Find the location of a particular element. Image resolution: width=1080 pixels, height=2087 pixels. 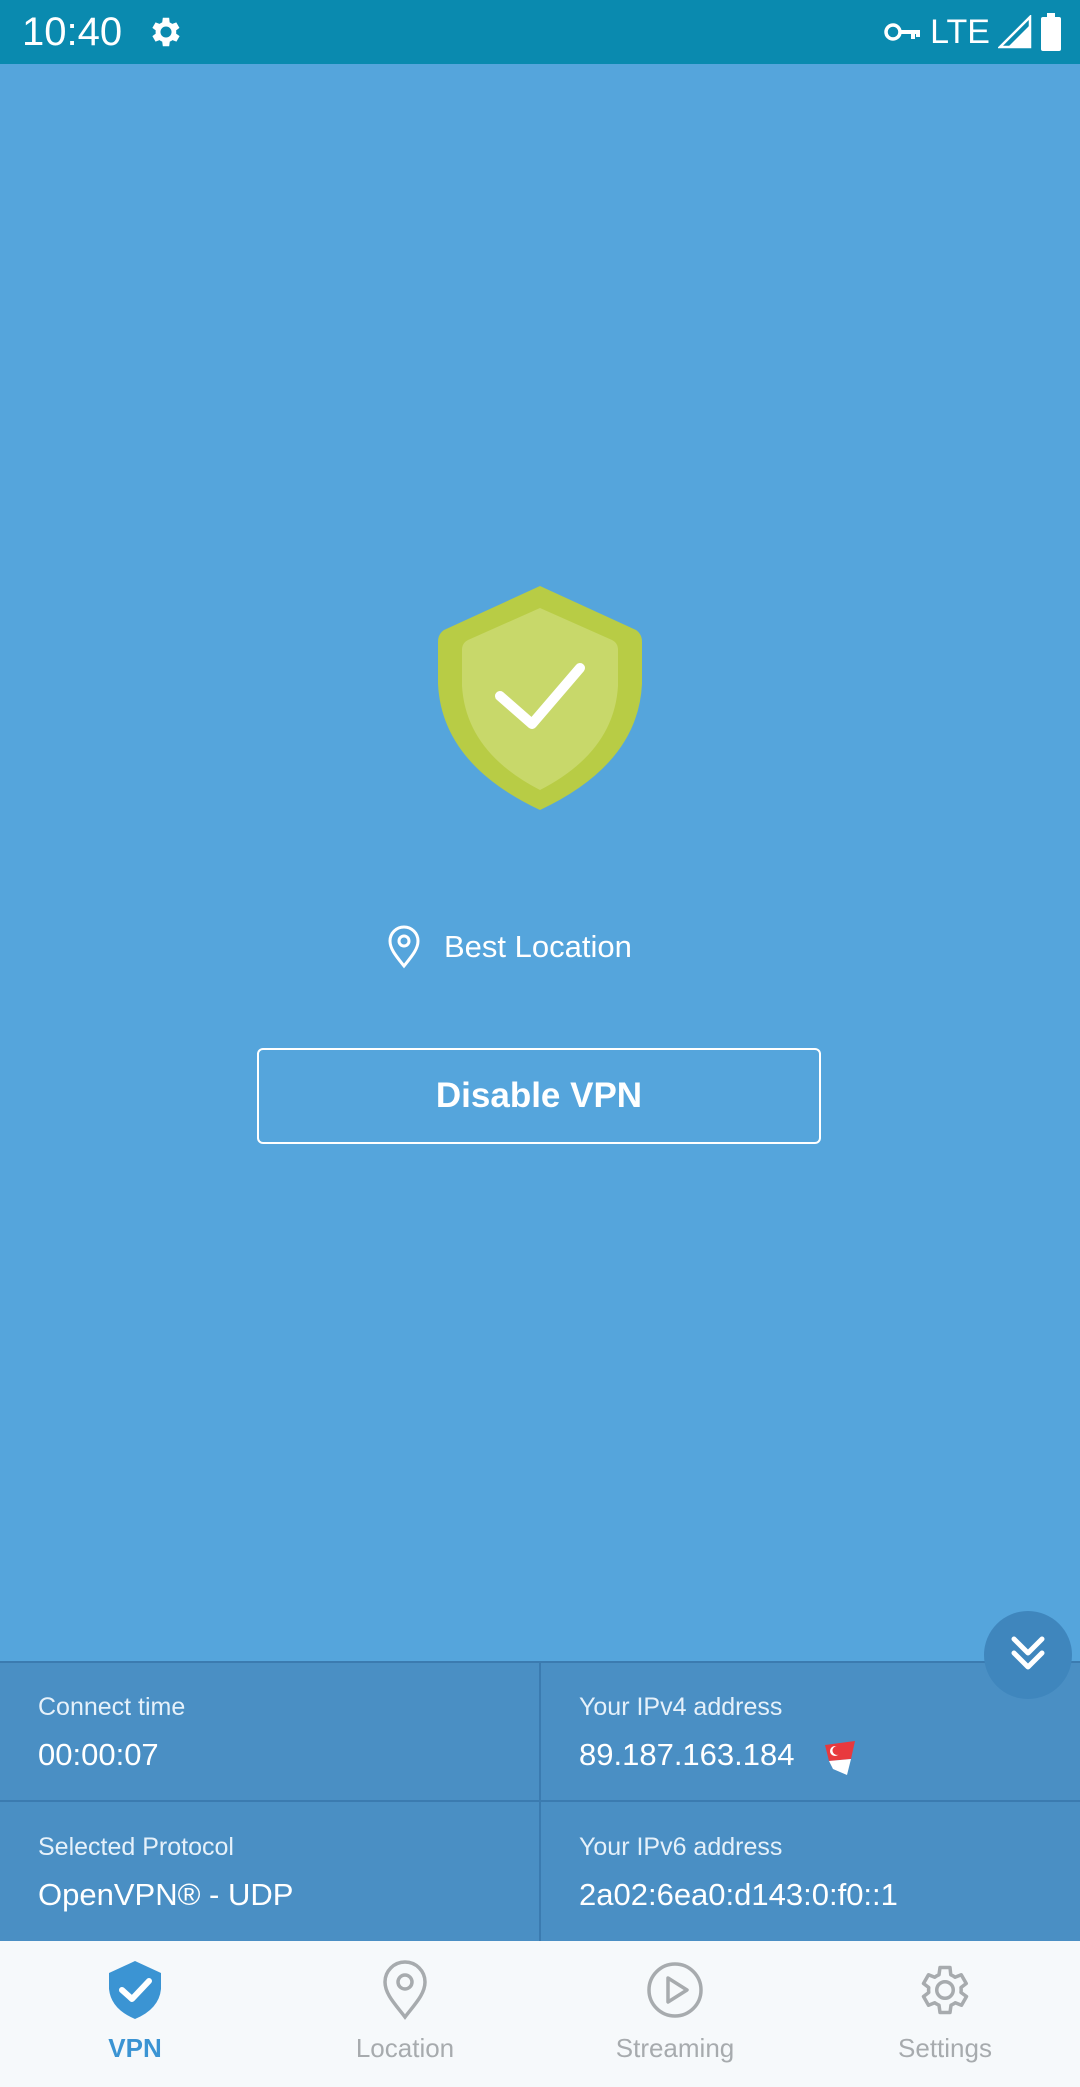

nav-label: Location is located at coordinates (405, 2048).